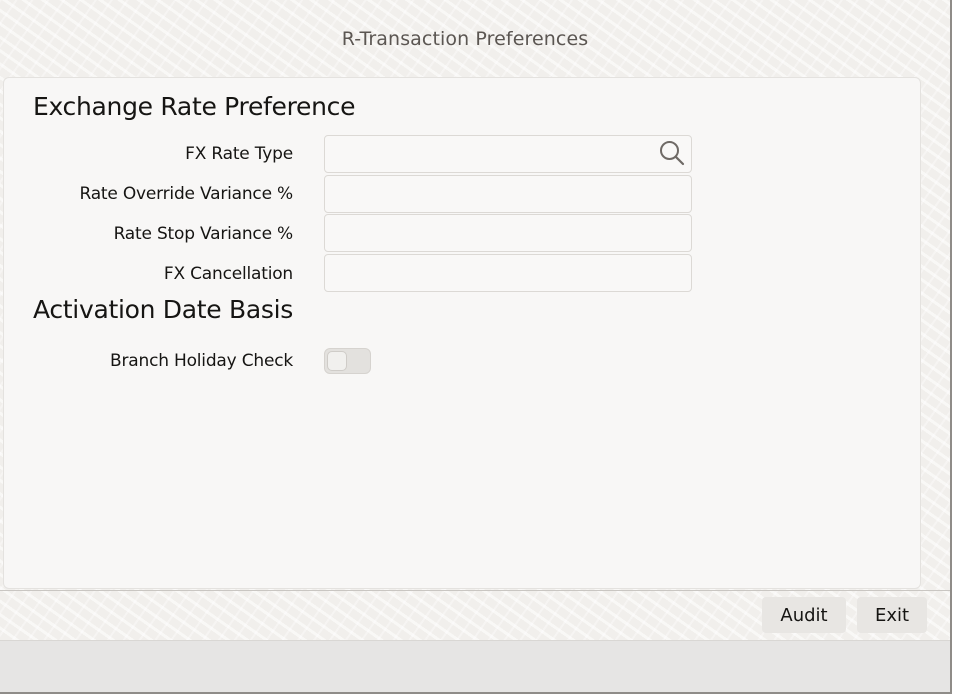 Image resolution: width=958 pixels, height=697 pixels. Describe the element at coordinates (804, 615) in the screenshot. I see `audit-button: Audit` at that location.